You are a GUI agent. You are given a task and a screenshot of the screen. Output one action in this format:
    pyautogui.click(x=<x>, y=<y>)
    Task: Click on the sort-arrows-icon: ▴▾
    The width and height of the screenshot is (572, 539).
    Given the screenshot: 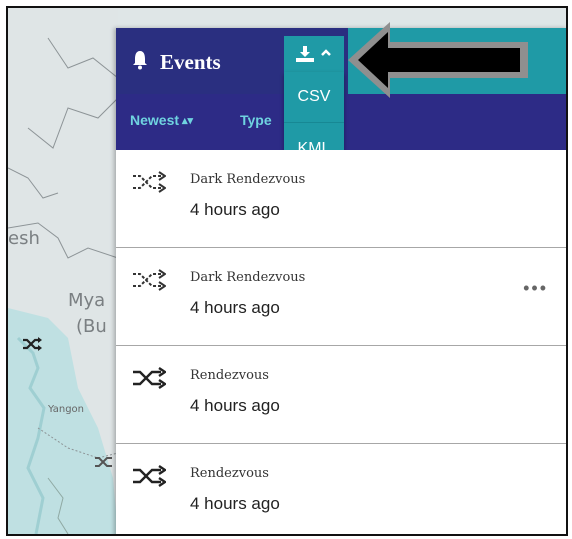 What is the action you would take?
    pyautogui.click(x=188, y=121)
    